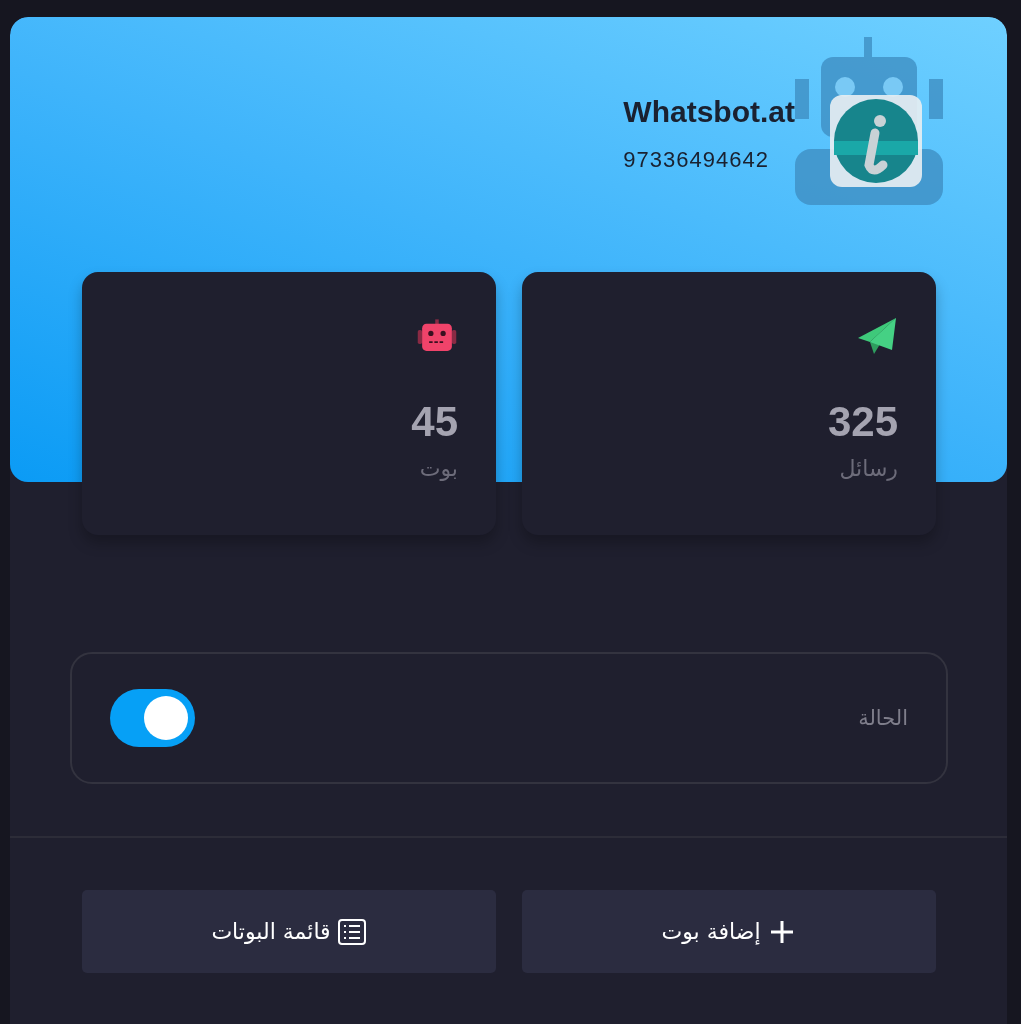 The width and height of the screenshot is (1021, 1024). I want to click on avatar-icon, so click(869, 121).